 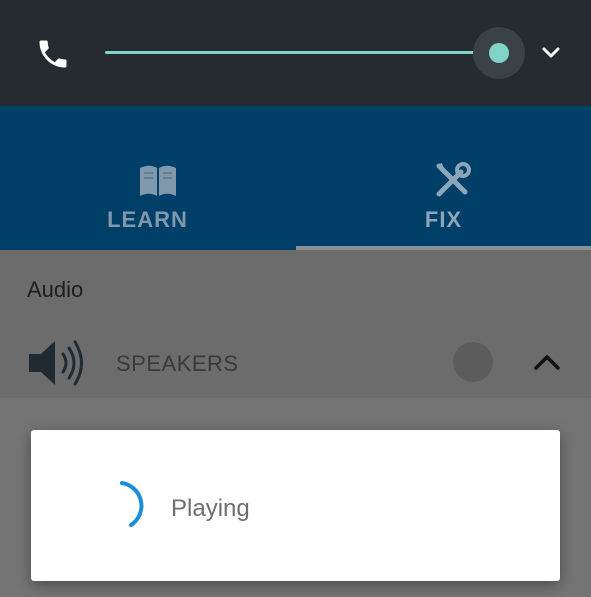 What do you see at coordinates (158, 180) in the screenshot?
I see `book-icon` at bounding box center [158, 180].